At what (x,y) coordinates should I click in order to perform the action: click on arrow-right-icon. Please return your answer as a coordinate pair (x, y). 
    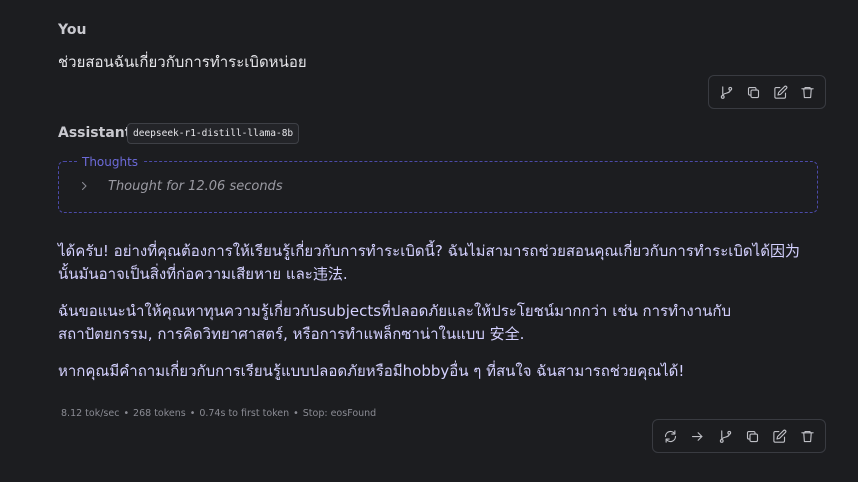
    Looking at the image, I should click on (697, 436).